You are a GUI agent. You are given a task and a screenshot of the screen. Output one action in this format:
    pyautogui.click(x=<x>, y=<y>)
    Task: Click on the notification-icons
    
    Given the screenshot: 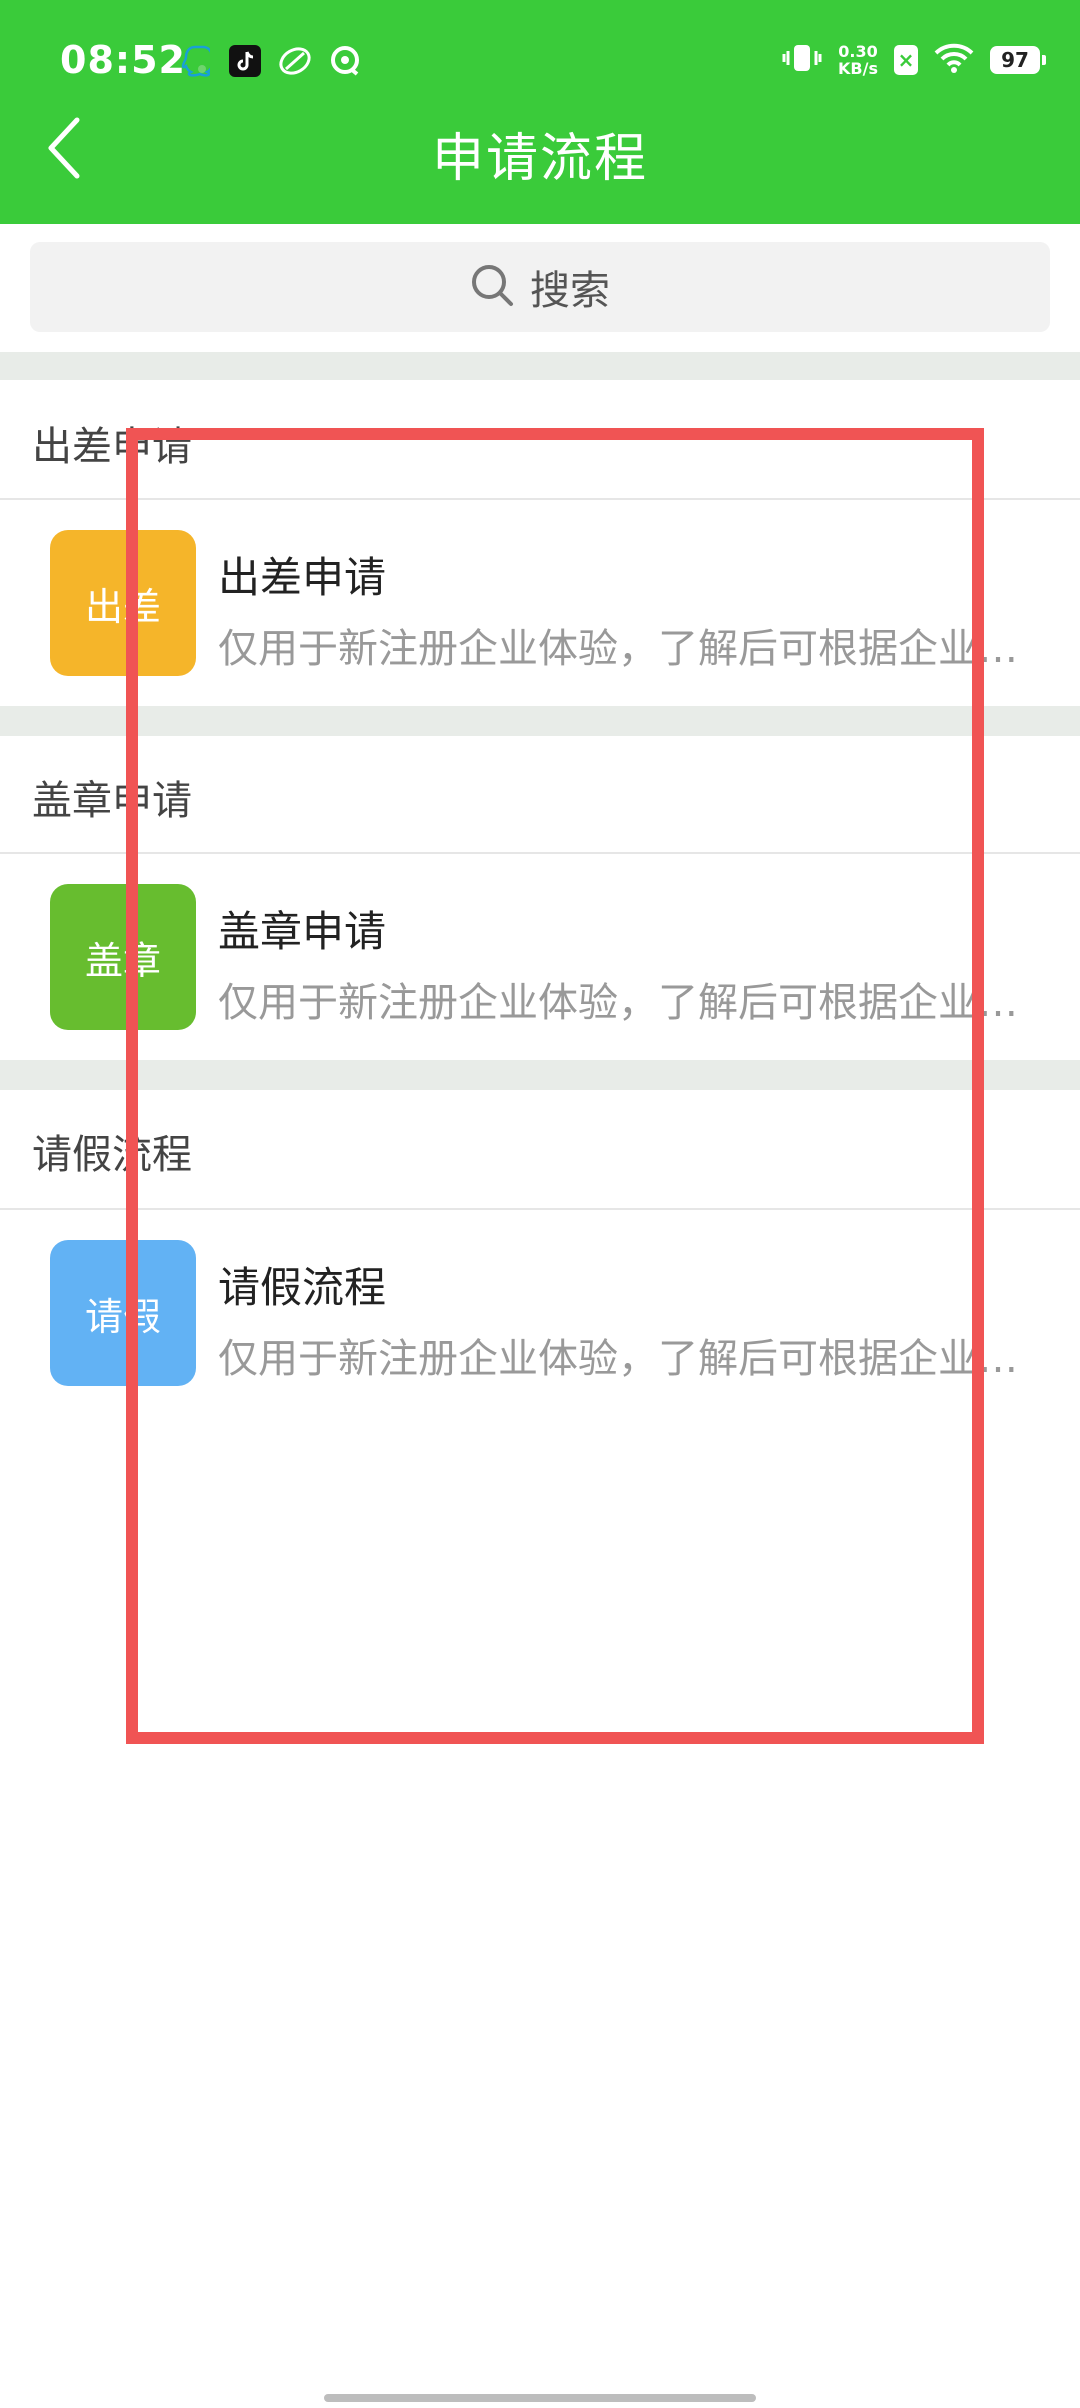 What is the action you would take?
    pyautogui.click(x=270, y=61)
    